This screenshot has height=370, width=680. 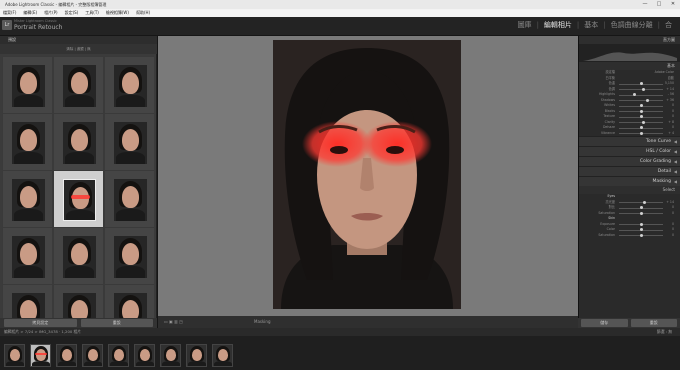 I want to click on panel-section-header: Masking ◀, so click(x=629, y=181).